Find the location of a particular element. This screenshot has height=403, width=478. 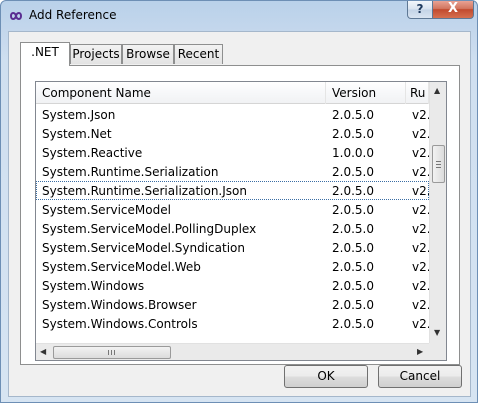

list-item: System.Net 2.0.5.0 v2. is located at coordinates (232, 133).